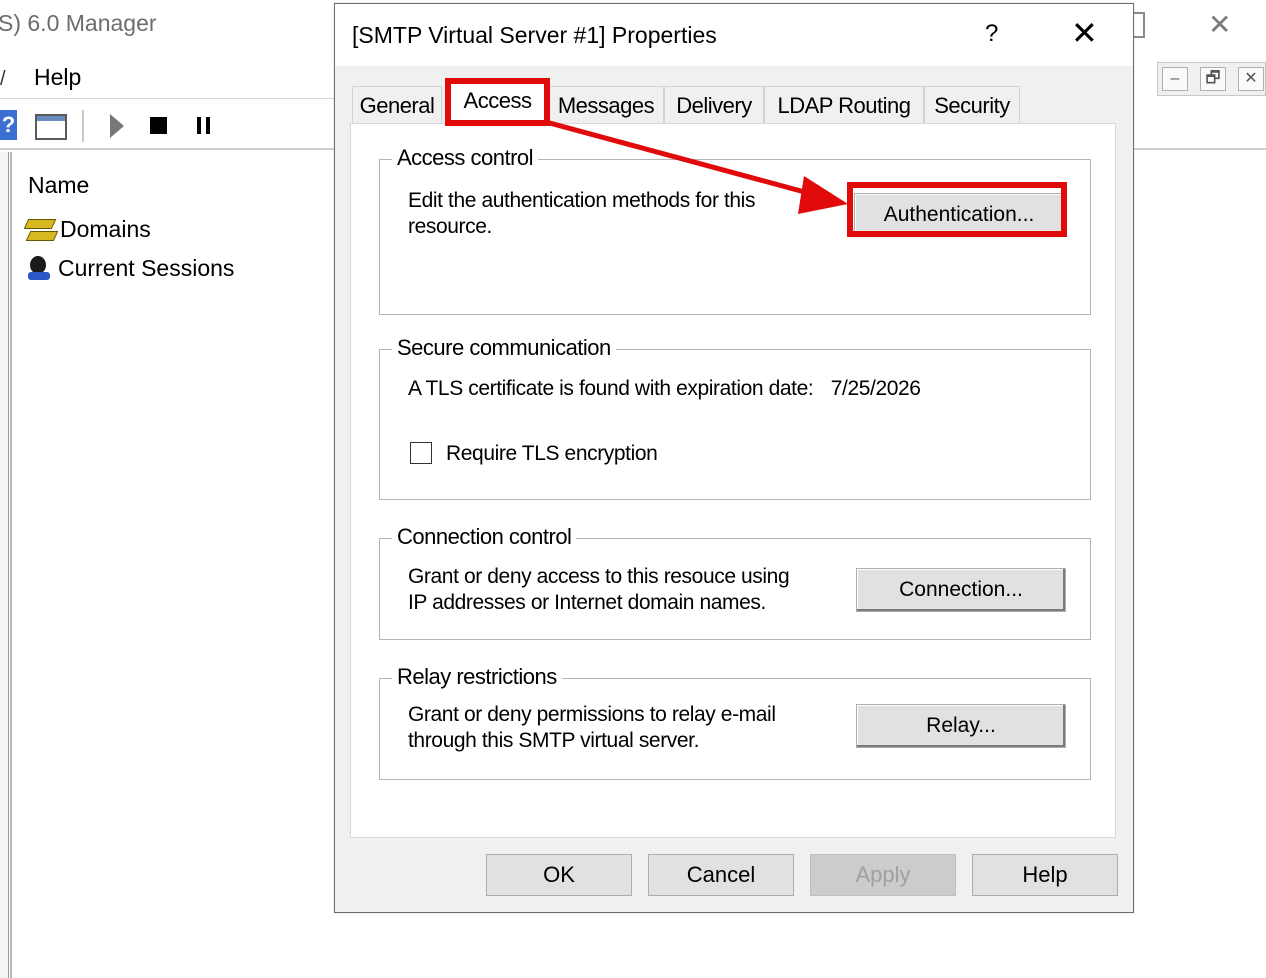  Describe the element at coordinates (504, 348) in the screenshot. I see `secure-communication-legend: Secure communication` at that location.